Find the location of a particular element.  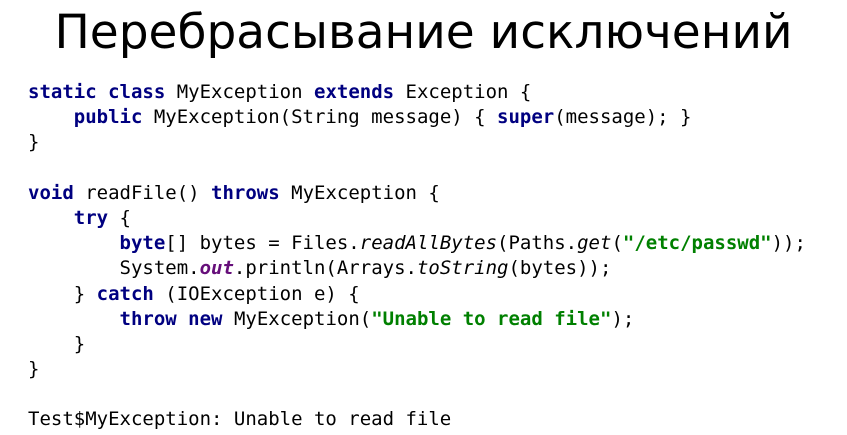

code-line: Test$MyException: Unable to read file is located at coordinates (417, 419).